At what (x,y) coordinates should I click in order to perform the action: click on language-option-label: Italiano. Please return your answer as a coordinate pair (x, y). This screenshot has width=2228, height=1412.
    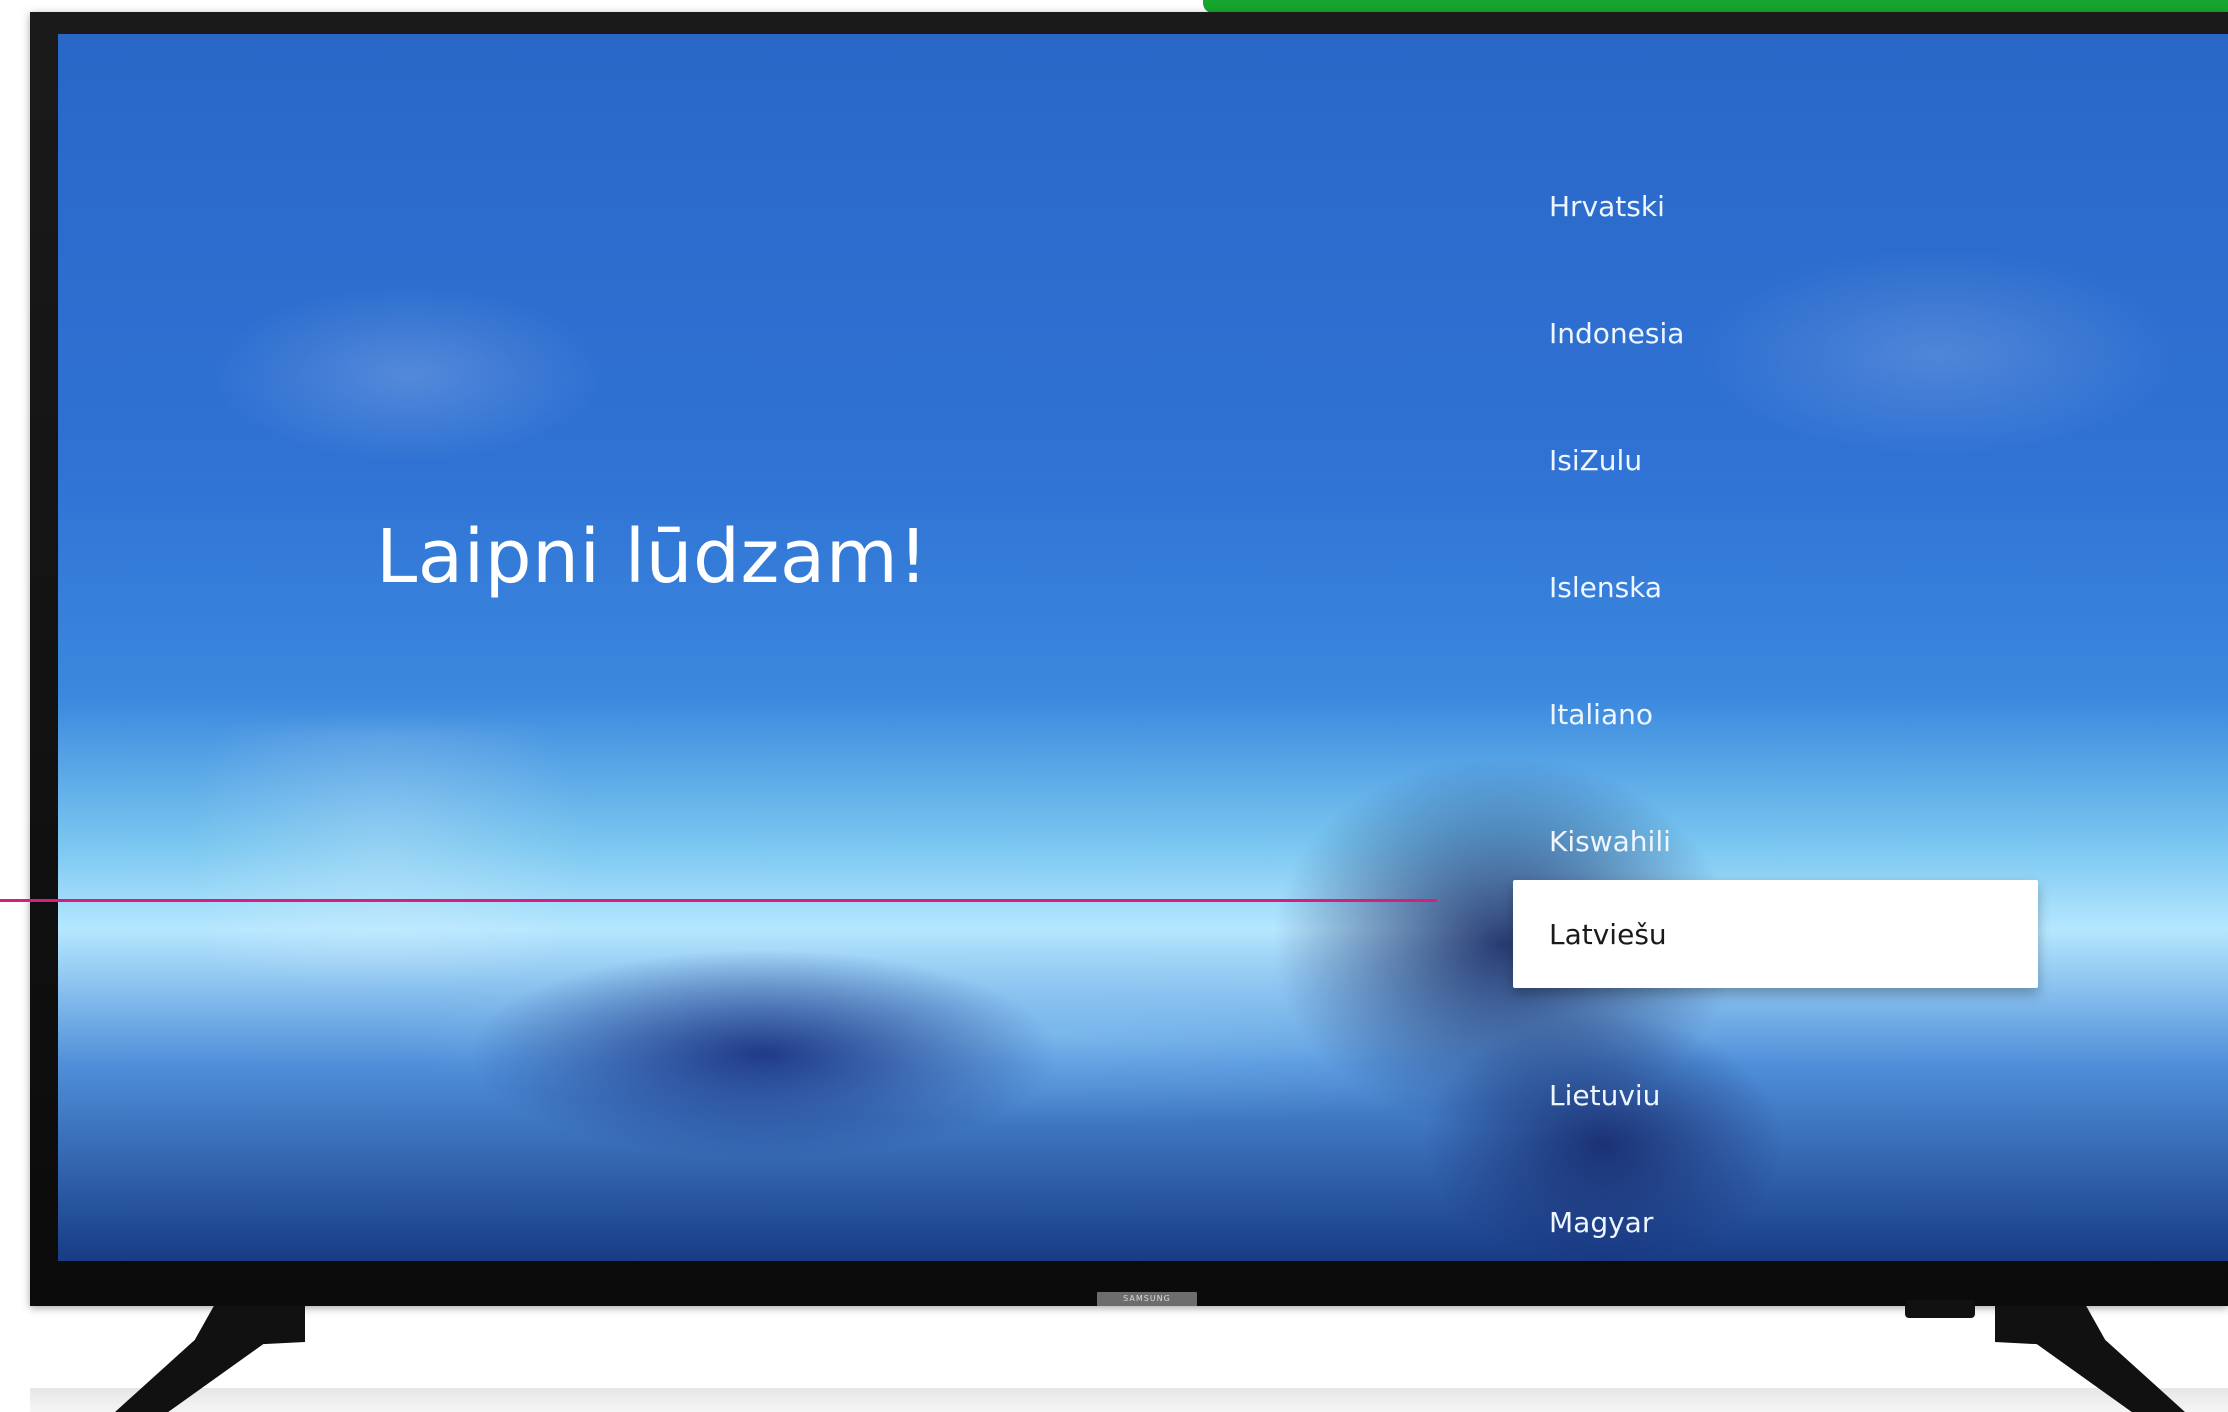
    Looking at the image, I should click on (1601, 714).